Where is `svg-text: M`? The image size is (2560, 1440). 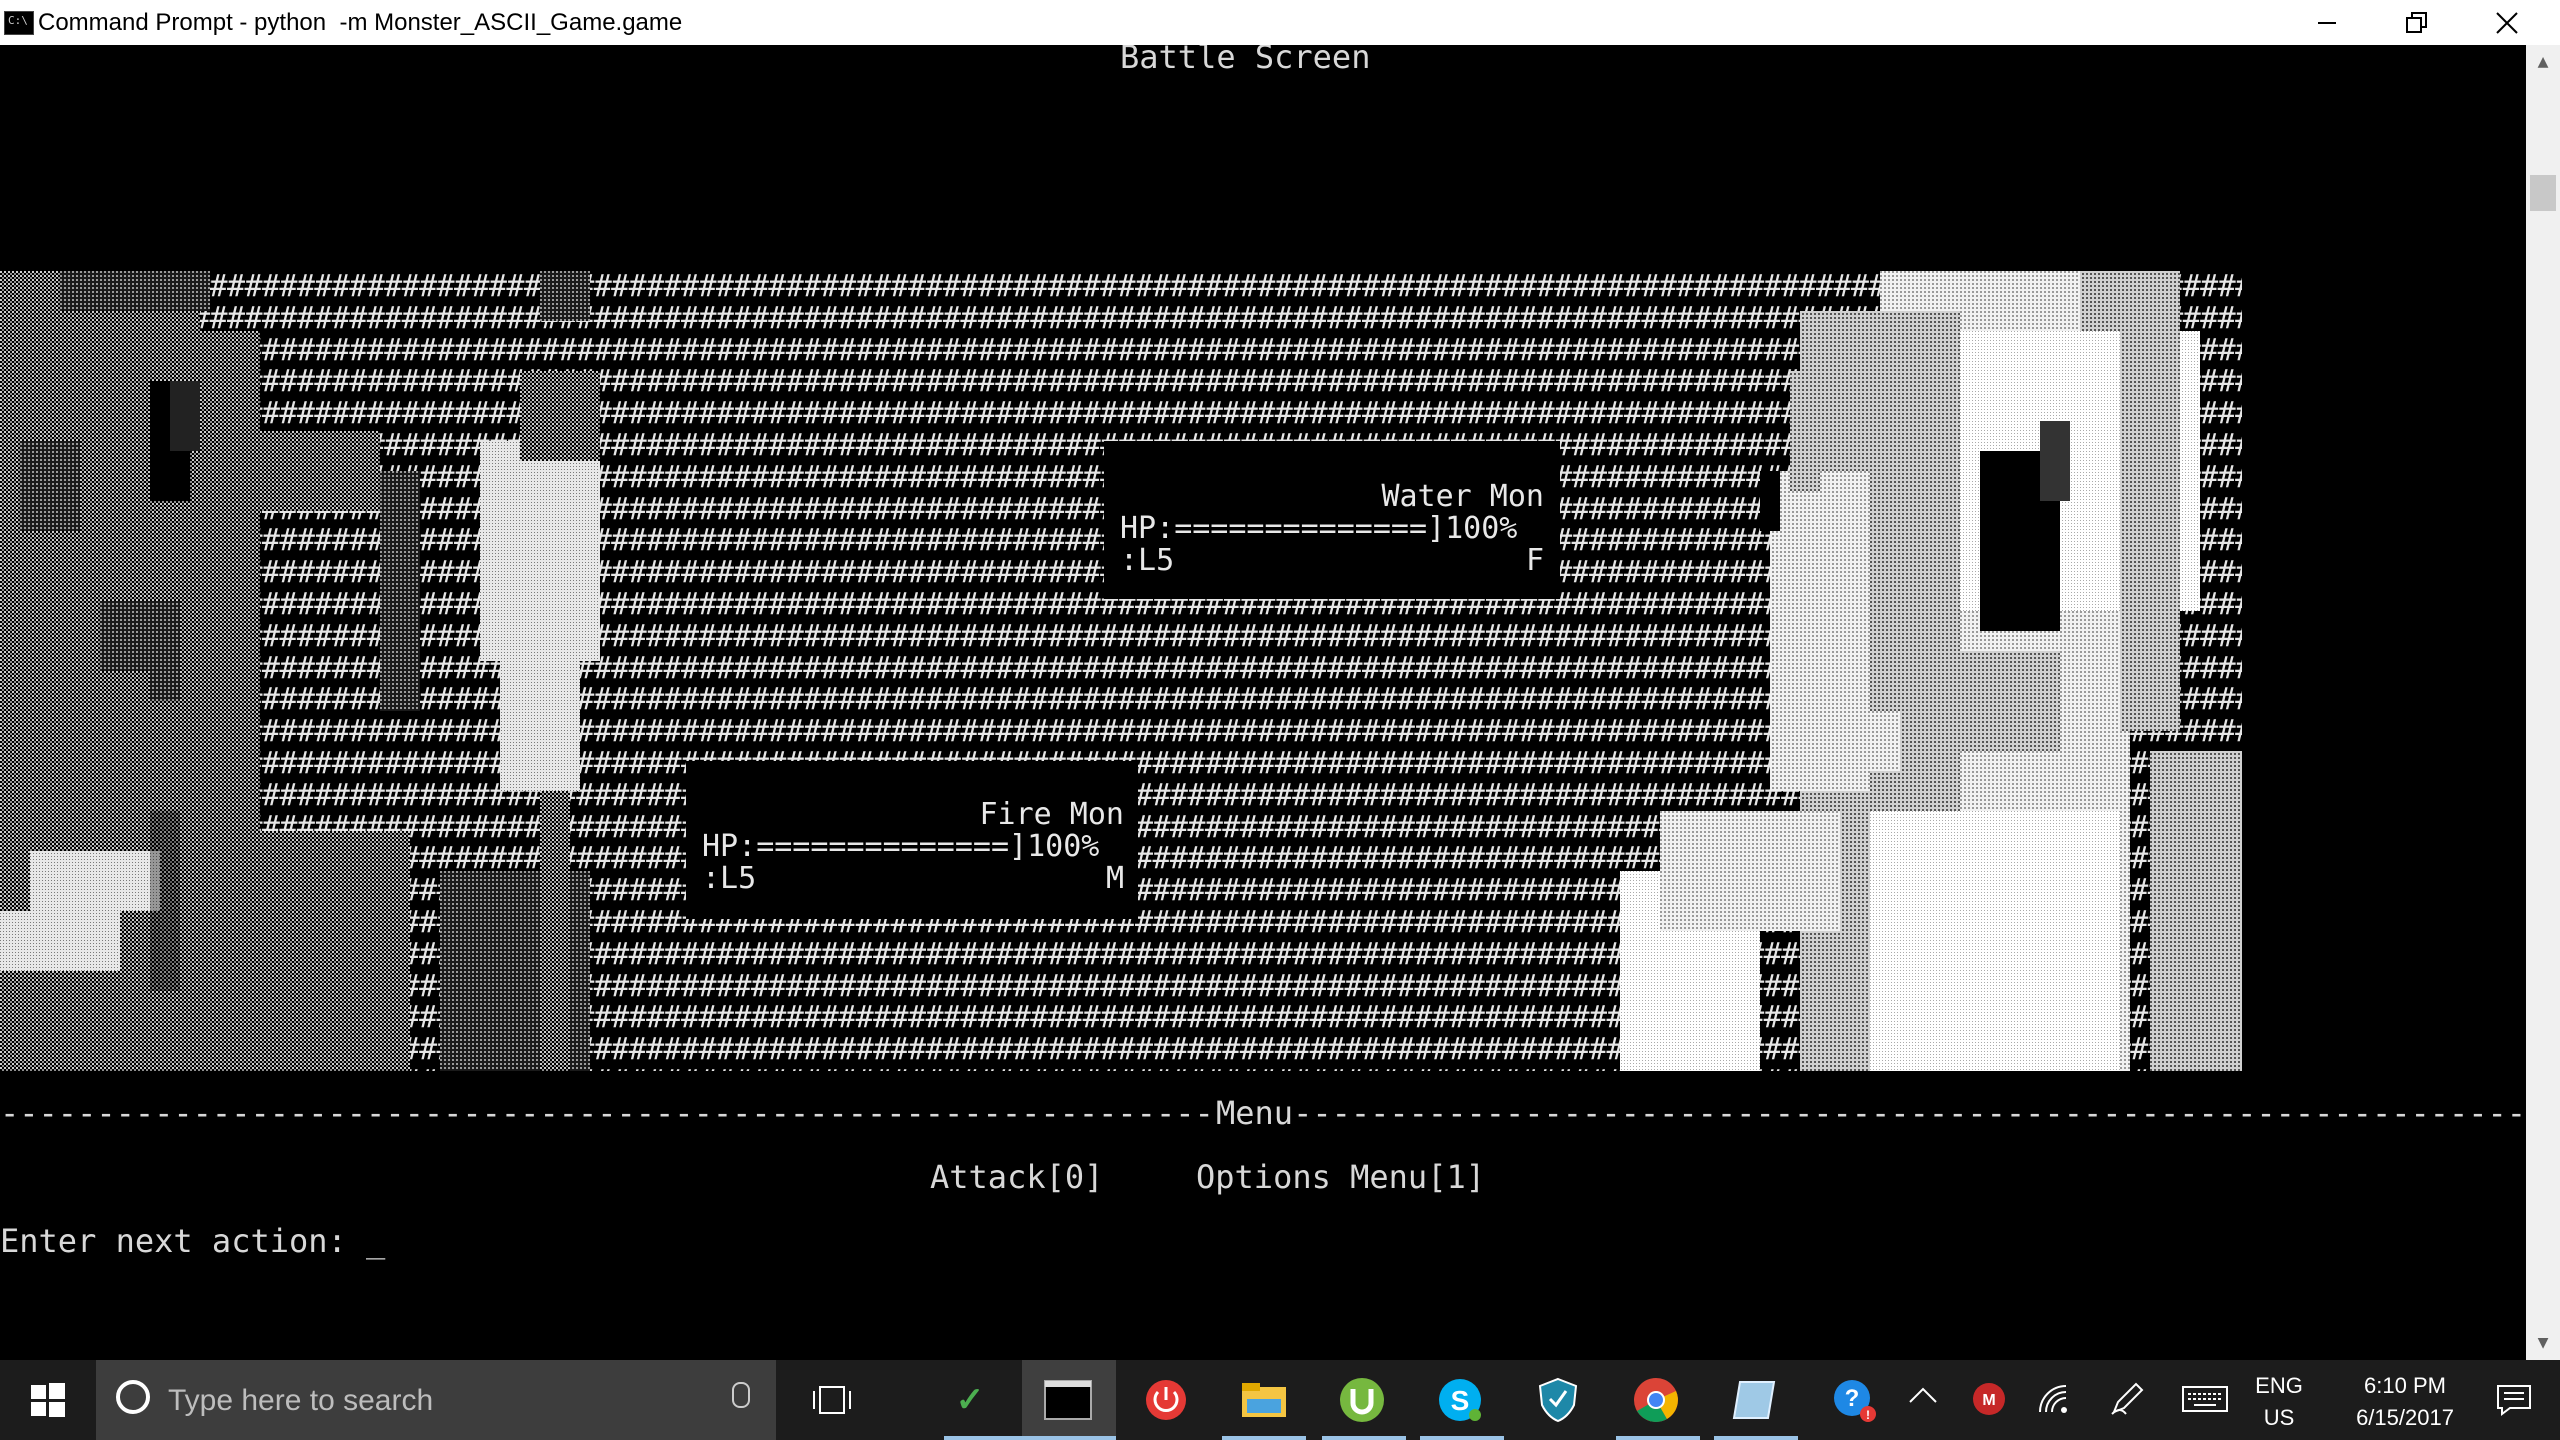 svg-text: M is located at coordinates (1988, 1400).